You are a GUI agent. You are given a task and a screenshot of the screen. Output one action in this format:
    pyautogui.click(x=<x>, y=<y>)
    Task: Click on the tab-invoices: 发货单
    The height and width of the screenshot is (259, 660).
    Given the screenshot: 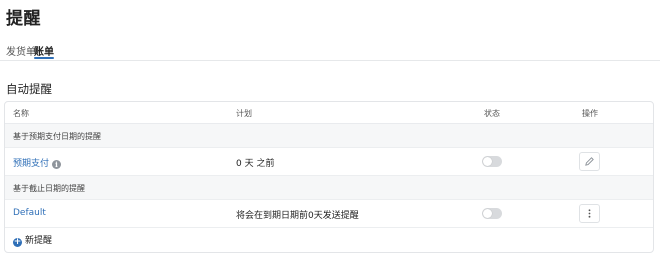 What is the action you would take?
    pyautogui.click(x=21, y=50)
    